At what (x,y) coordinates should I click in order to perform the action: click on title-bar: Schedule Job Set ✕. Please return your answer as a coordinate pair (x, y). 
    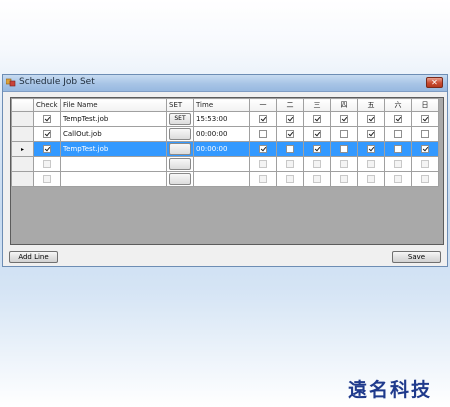
    Looking at the image, I should click on (225, 83).